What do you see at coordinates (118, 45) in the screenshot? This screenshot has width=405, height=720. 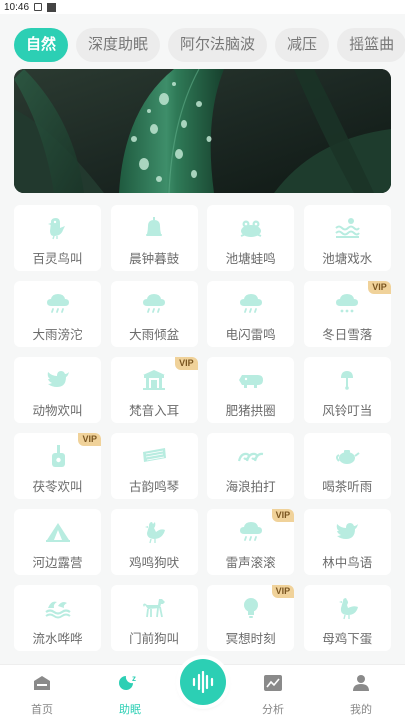 I see `tab-deep-sleep: 深度助眠` at bounding box center [118, 45].